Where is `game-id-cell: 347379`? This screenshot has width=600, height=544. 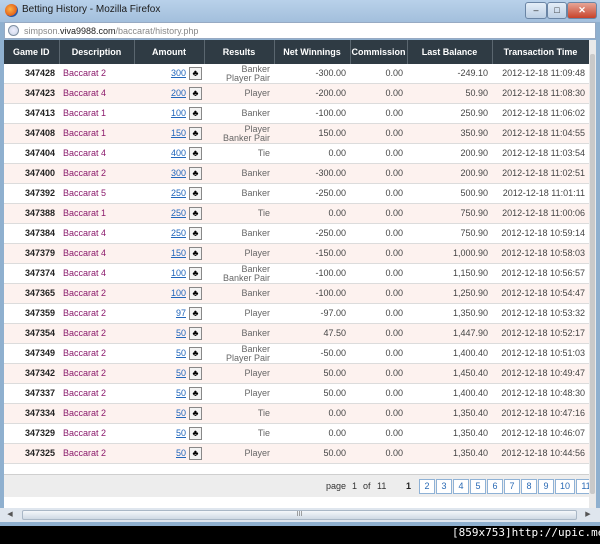 game-id-cell: 347379 is located at coordinates (31, 253).